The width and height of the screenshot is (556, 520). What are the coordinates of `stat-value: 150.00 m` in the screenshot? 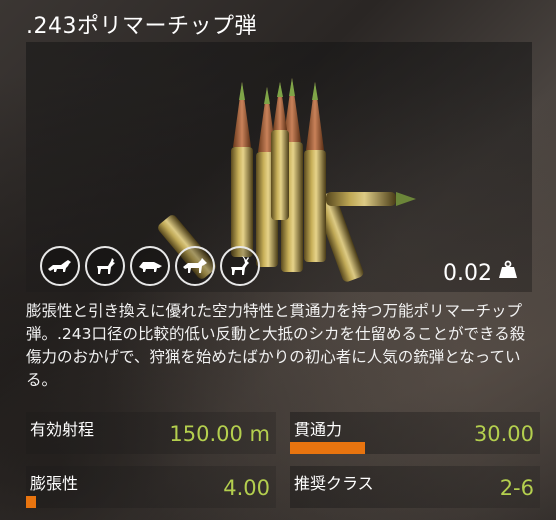 It's located at (219, 434).